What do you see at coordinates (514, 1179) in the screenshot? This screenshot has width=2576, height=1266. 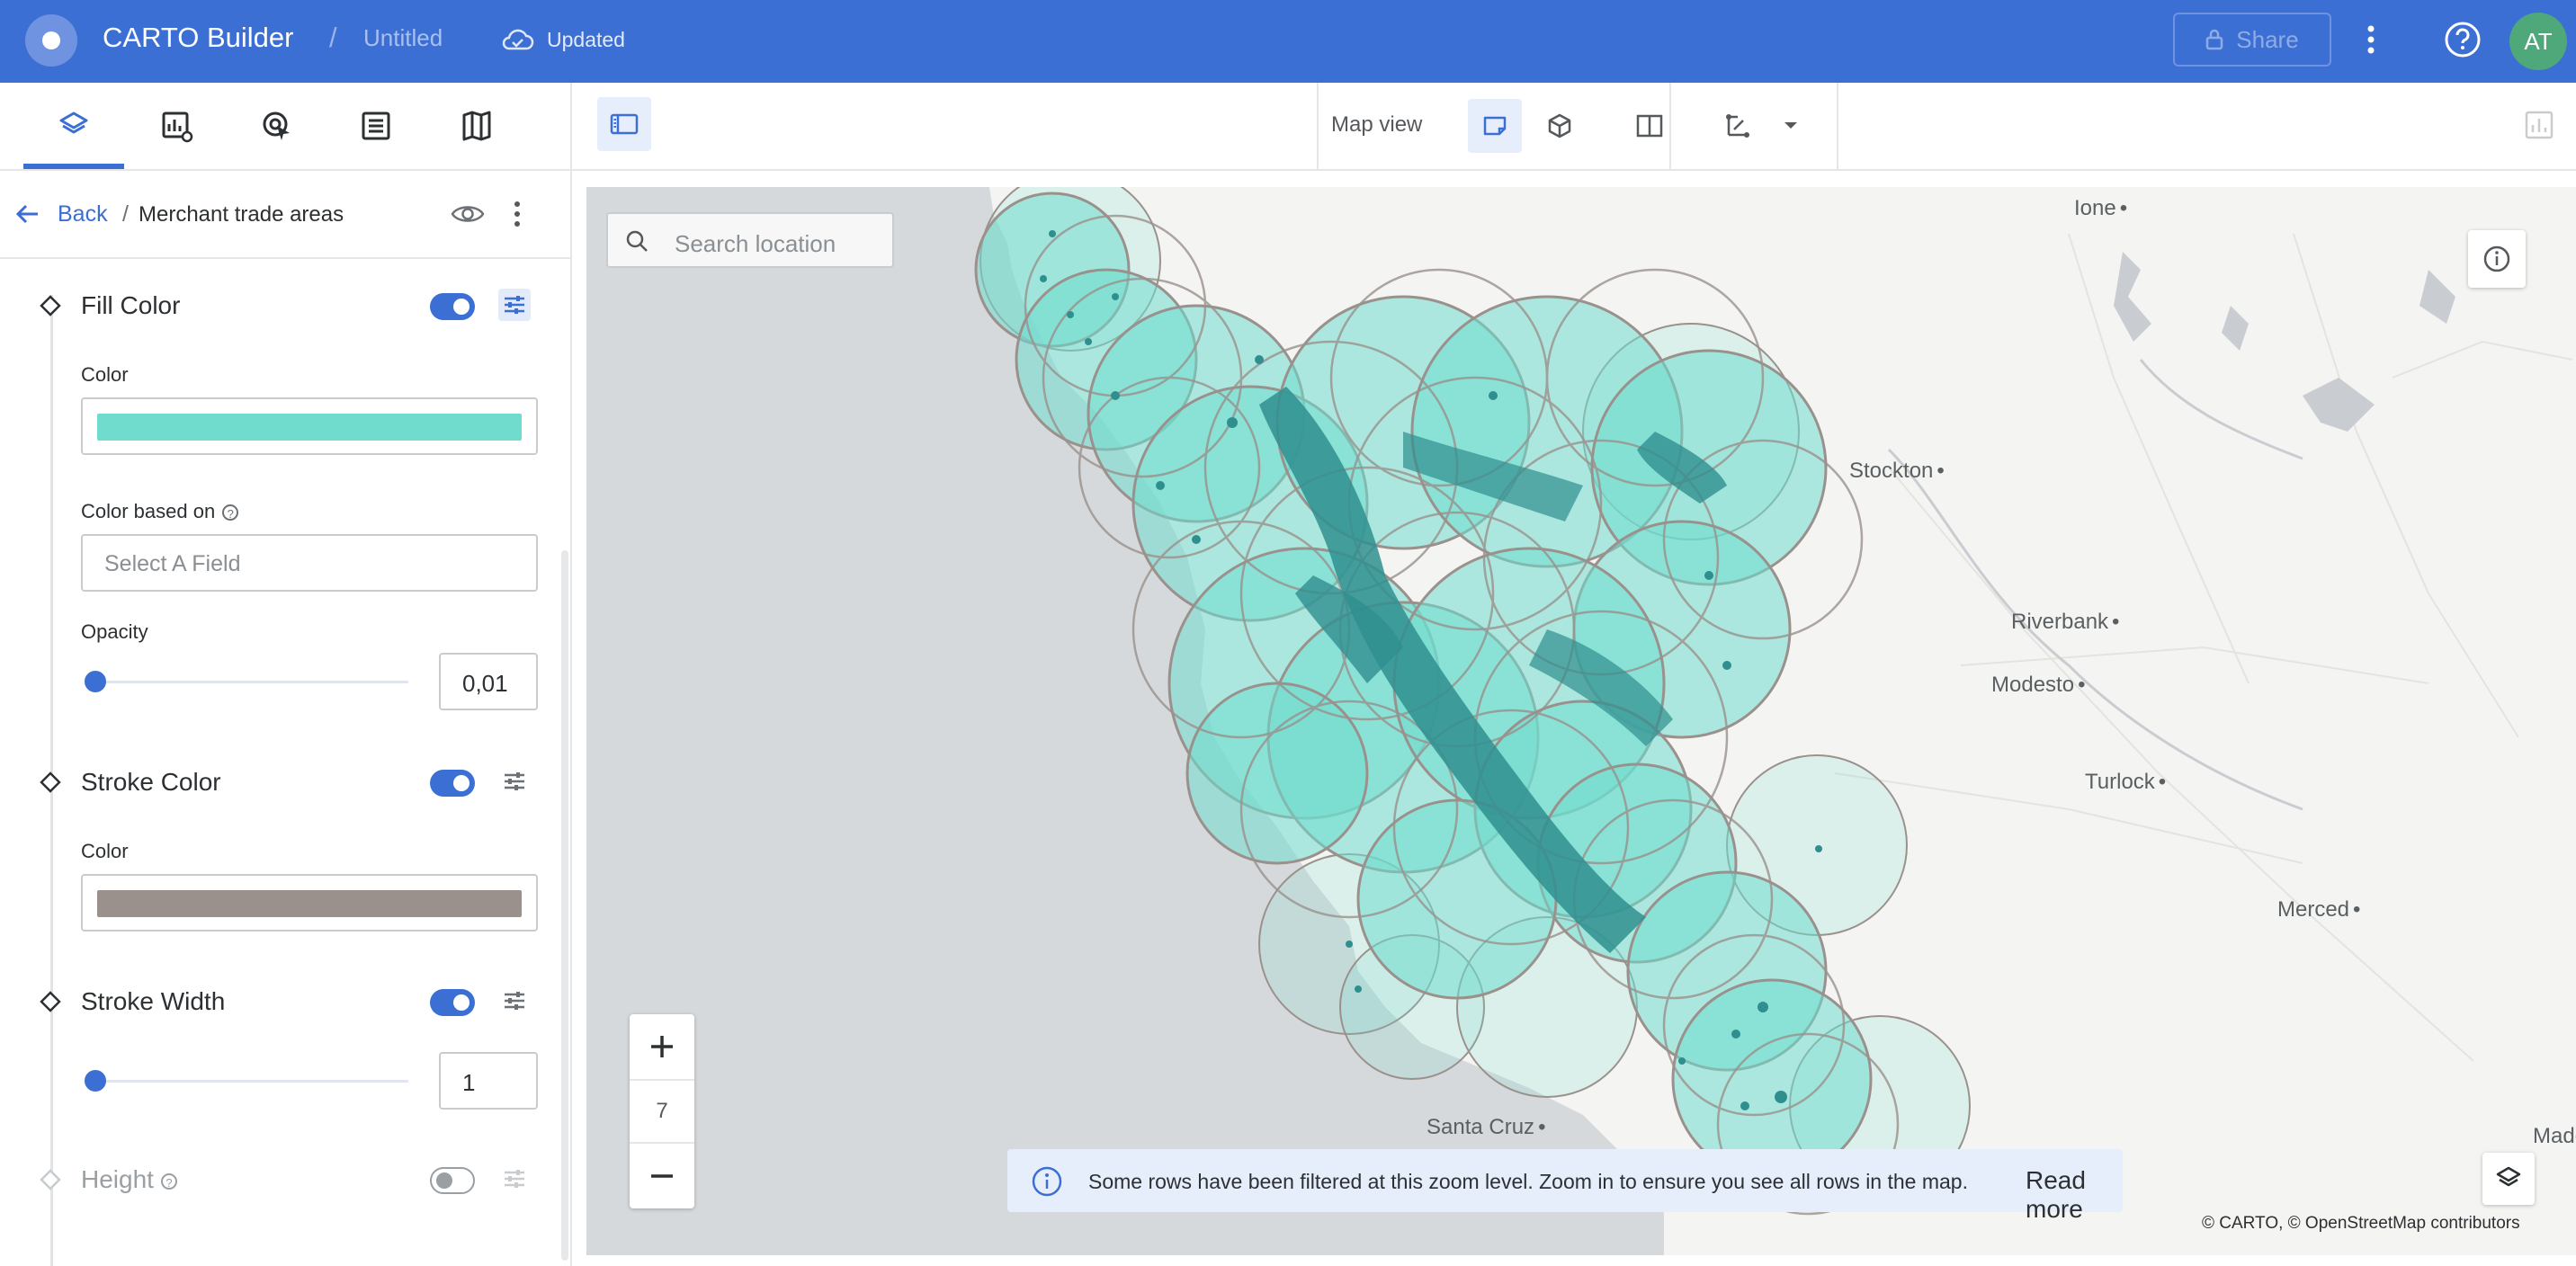 I see `height-settings-icon` at bounding box center [514, 1179].